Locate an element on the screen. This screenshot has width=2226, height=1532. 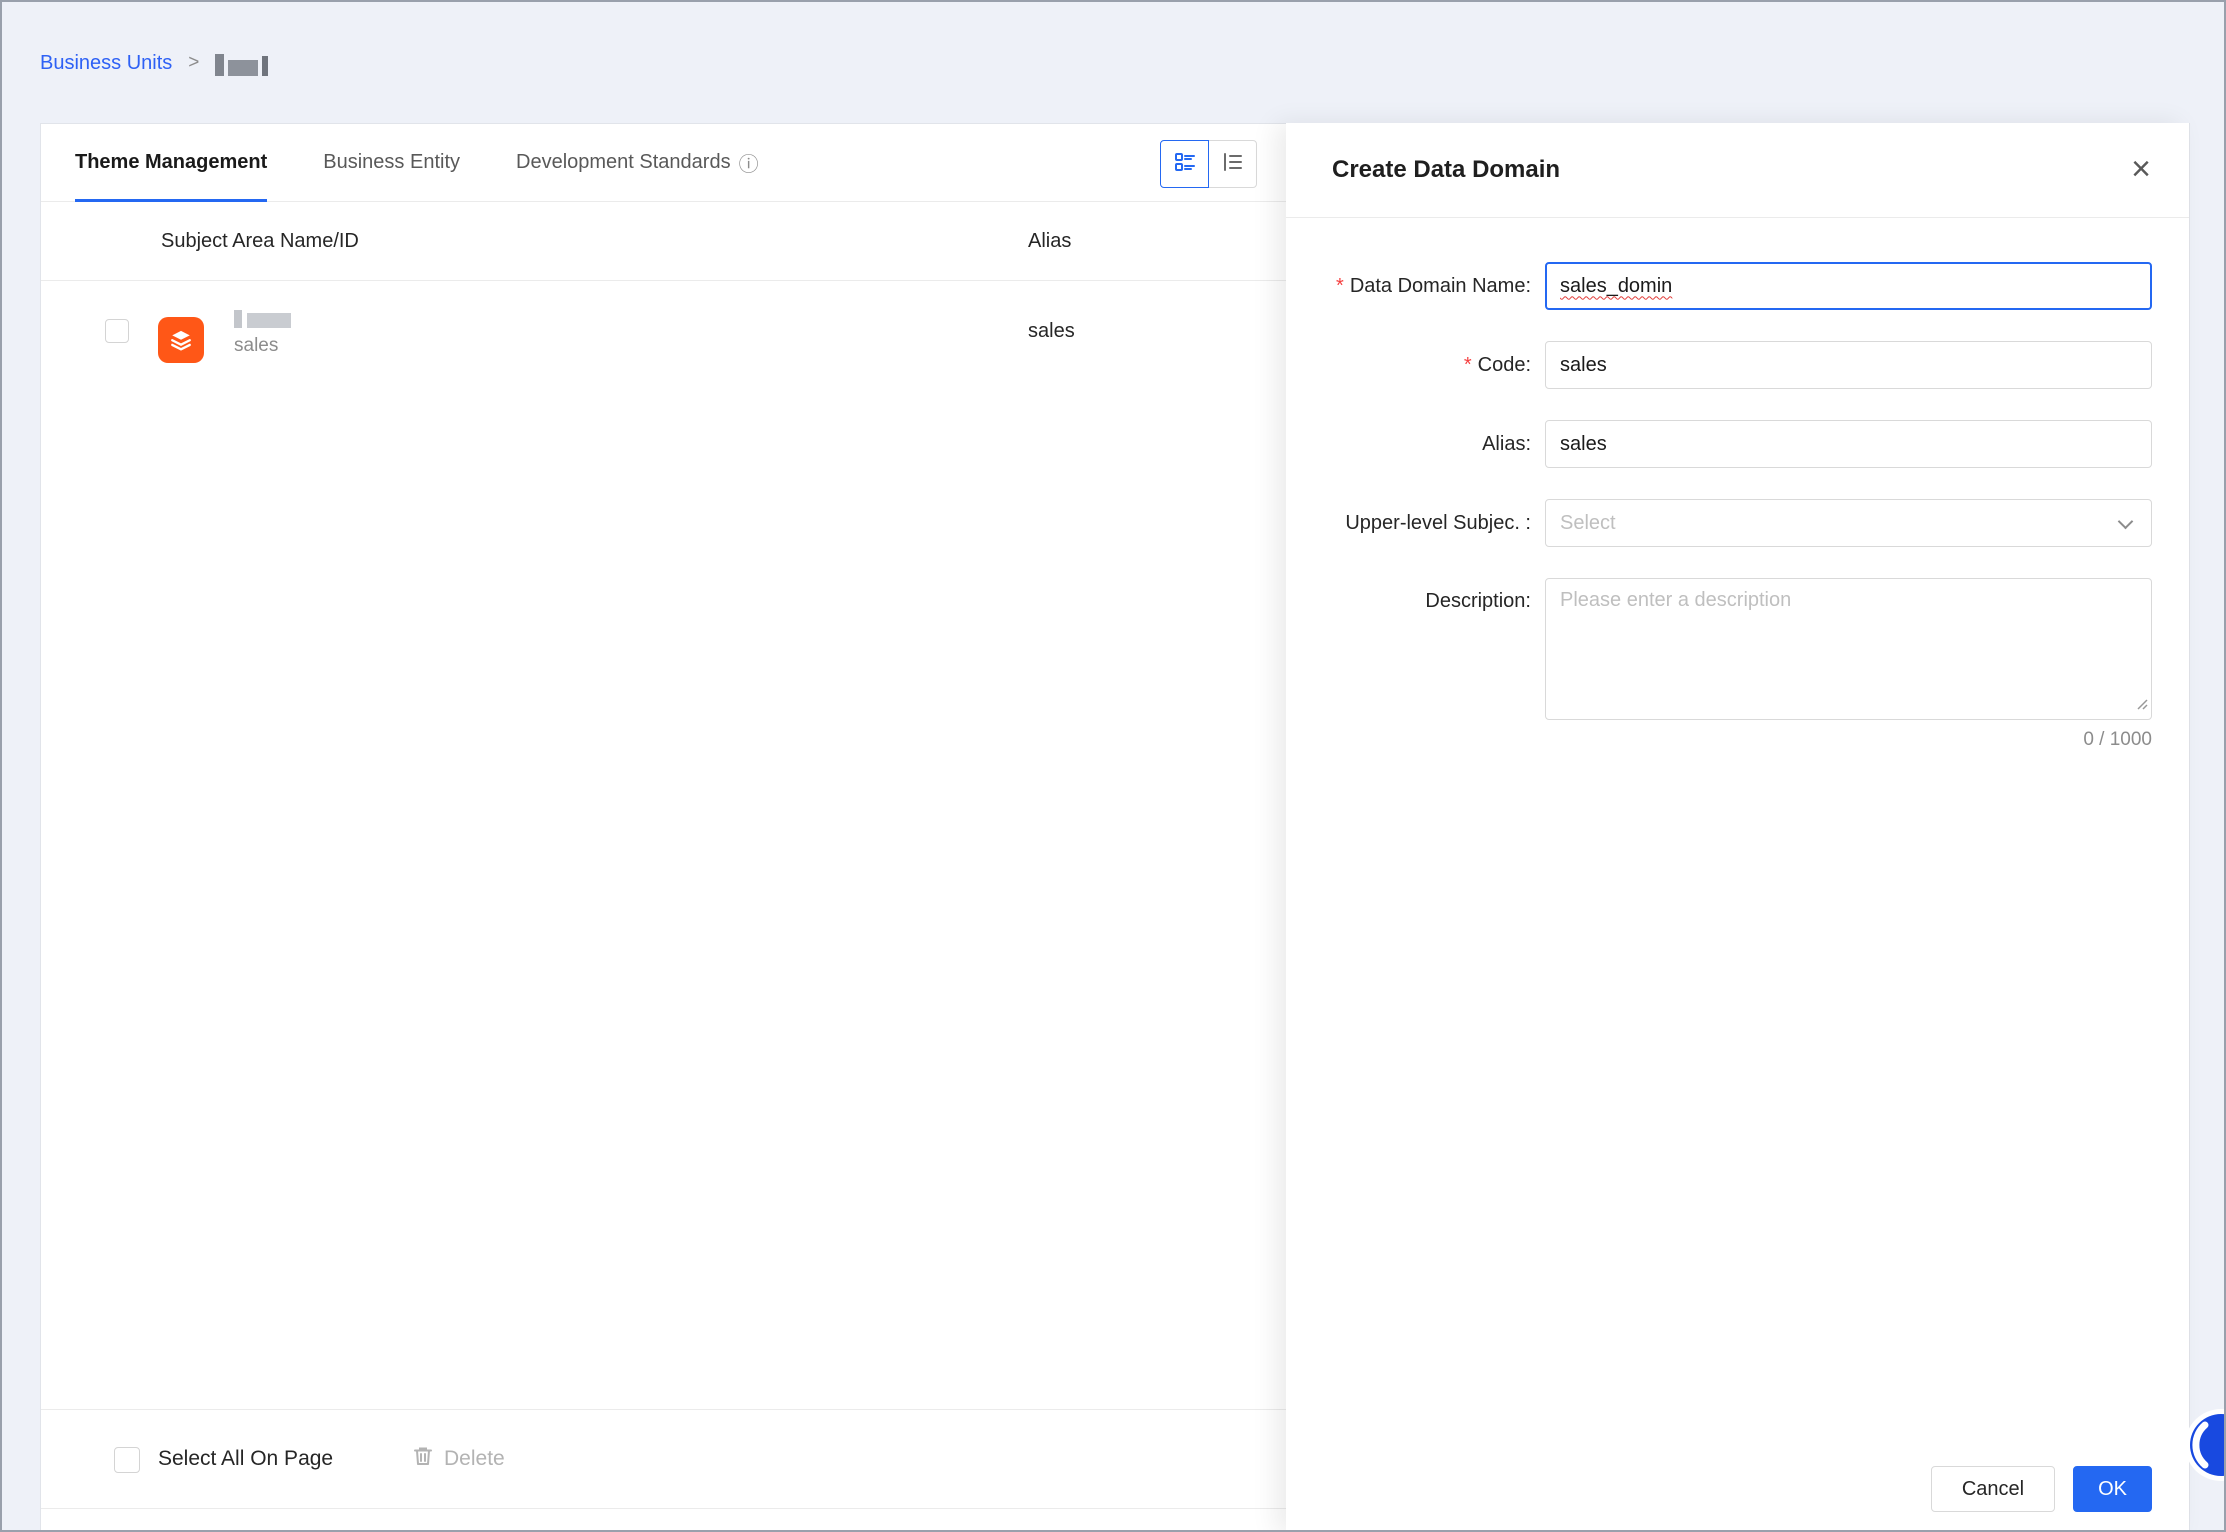
subject-area-name-cell: sales is located at coordinates (262, 333).